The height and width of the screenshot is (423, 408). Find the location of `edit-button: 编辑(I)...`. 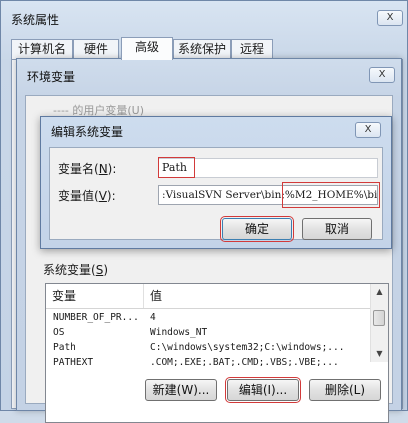

edit-button: 编辑(I)... is located at coordinates (263, 390).